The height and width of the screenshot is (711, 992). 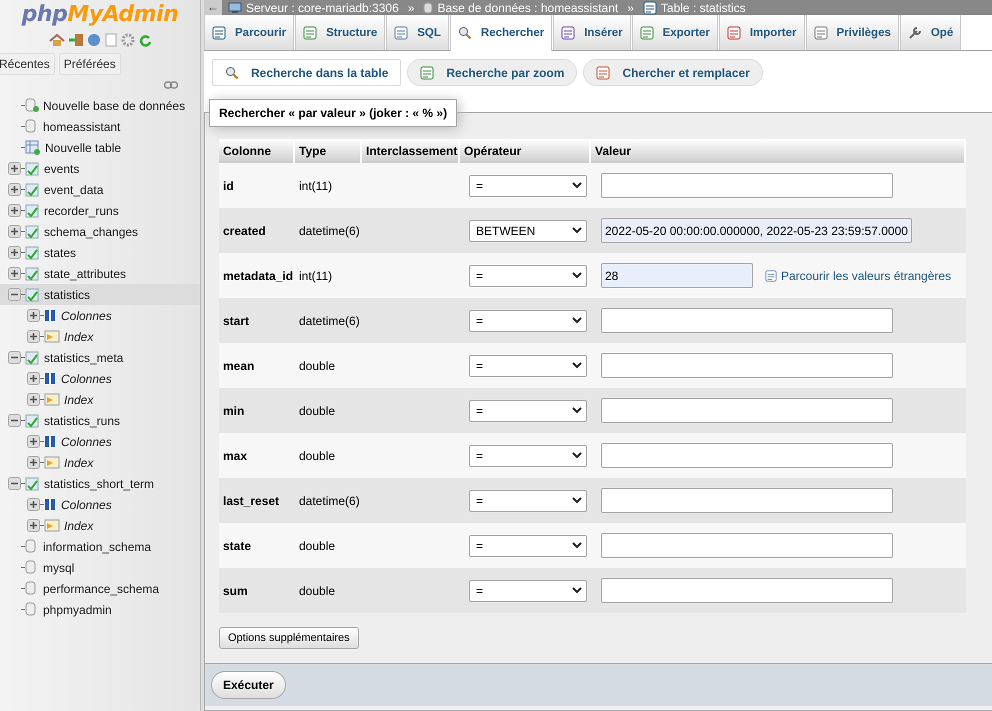 I want to click on tree-item: statistics_meta, so click(x=84, y=357).